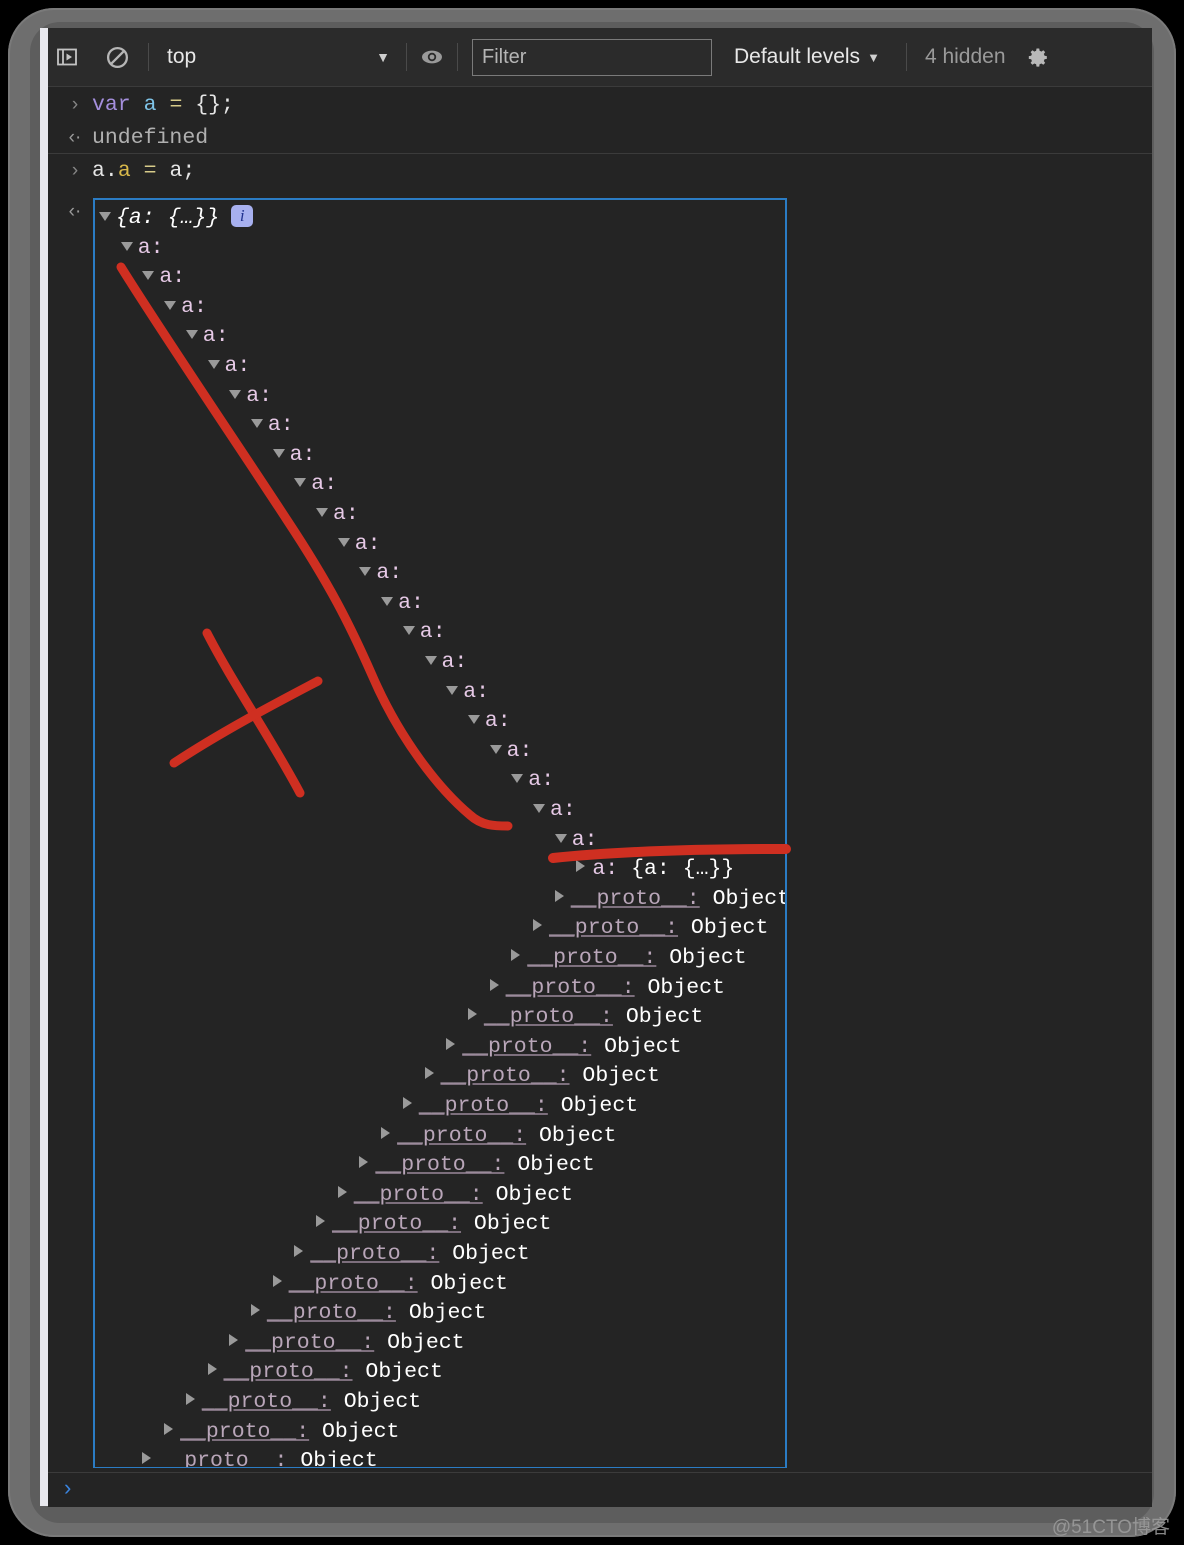 The height and width of the screenshot is (1545, 1184). What do you see at coordinates (242, 216) in the screenshot?
I see `info-badge: i` at bounding box center [242, 216].